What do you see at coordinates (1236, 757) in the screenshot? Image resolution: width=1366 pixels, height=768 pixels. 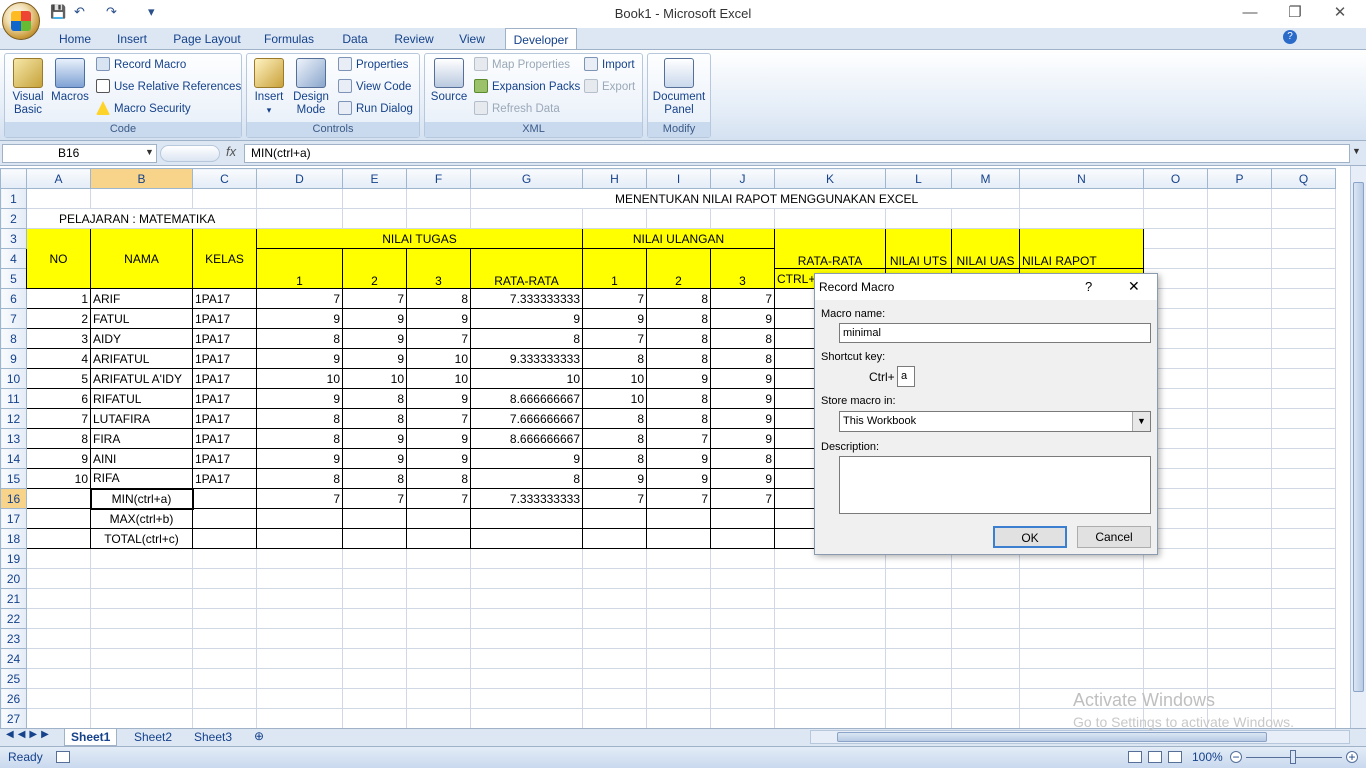 I see `zoom-out-icon: −` at bounding box center [1236, 757].